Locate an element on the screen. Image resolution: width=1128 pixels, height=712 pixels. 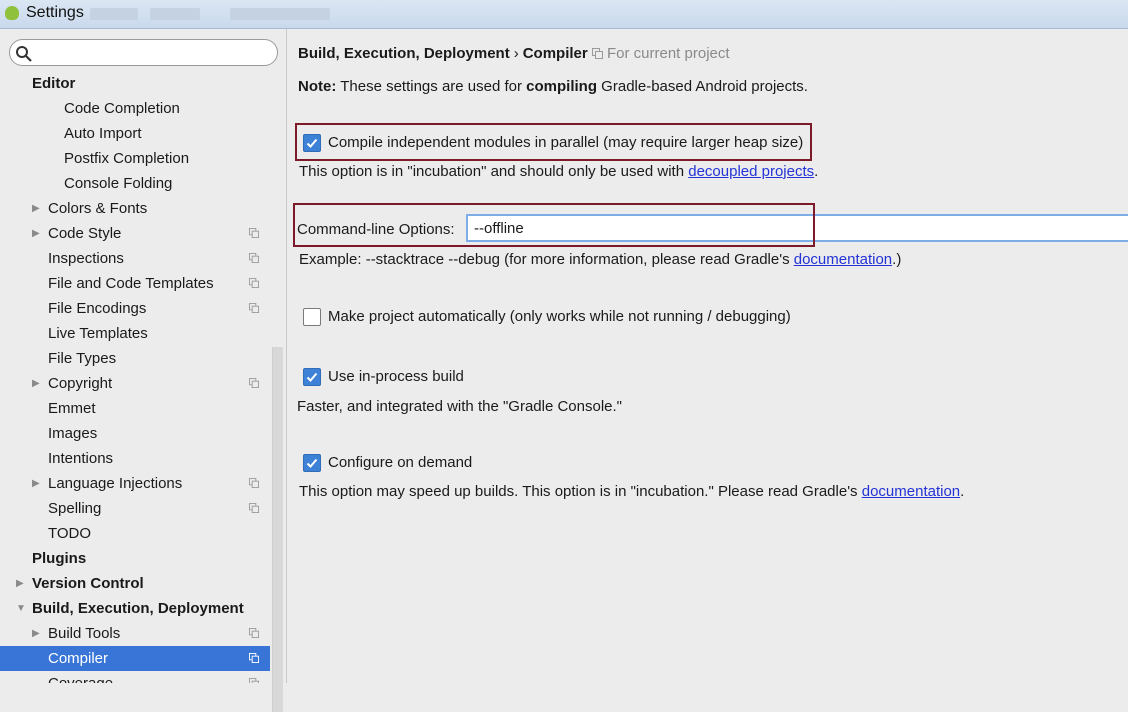
sidebar-item-inspections: Inspections is located at coordinates (135, 258).